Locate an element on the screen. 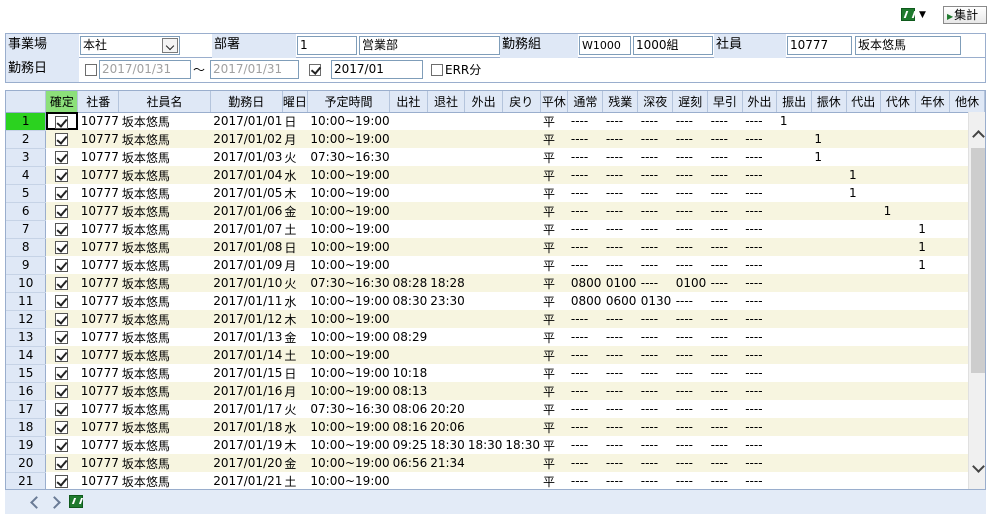  col-header: 戻り is located at coordinates (521, 102).